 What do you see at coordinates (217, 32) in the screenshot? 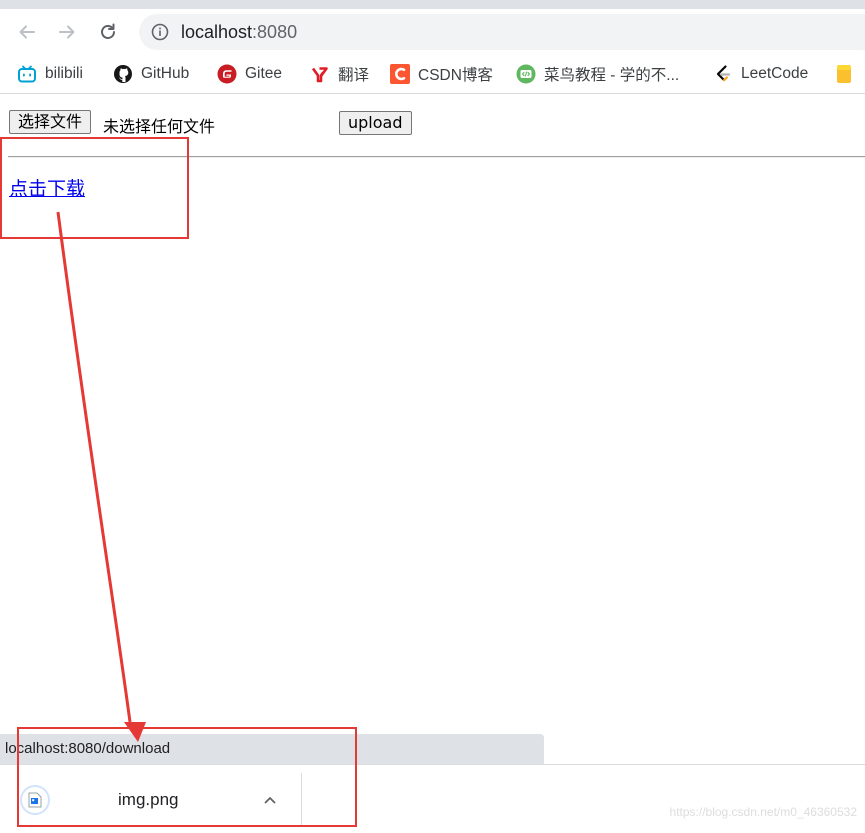
I see `url-host: localhost` at bounding box center [217, 32].